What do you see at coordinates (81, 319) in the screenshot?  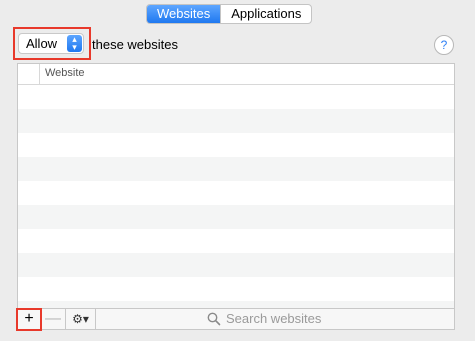 I see `gear-menu-button: ⚙▾` at bounding box center [81, 319].